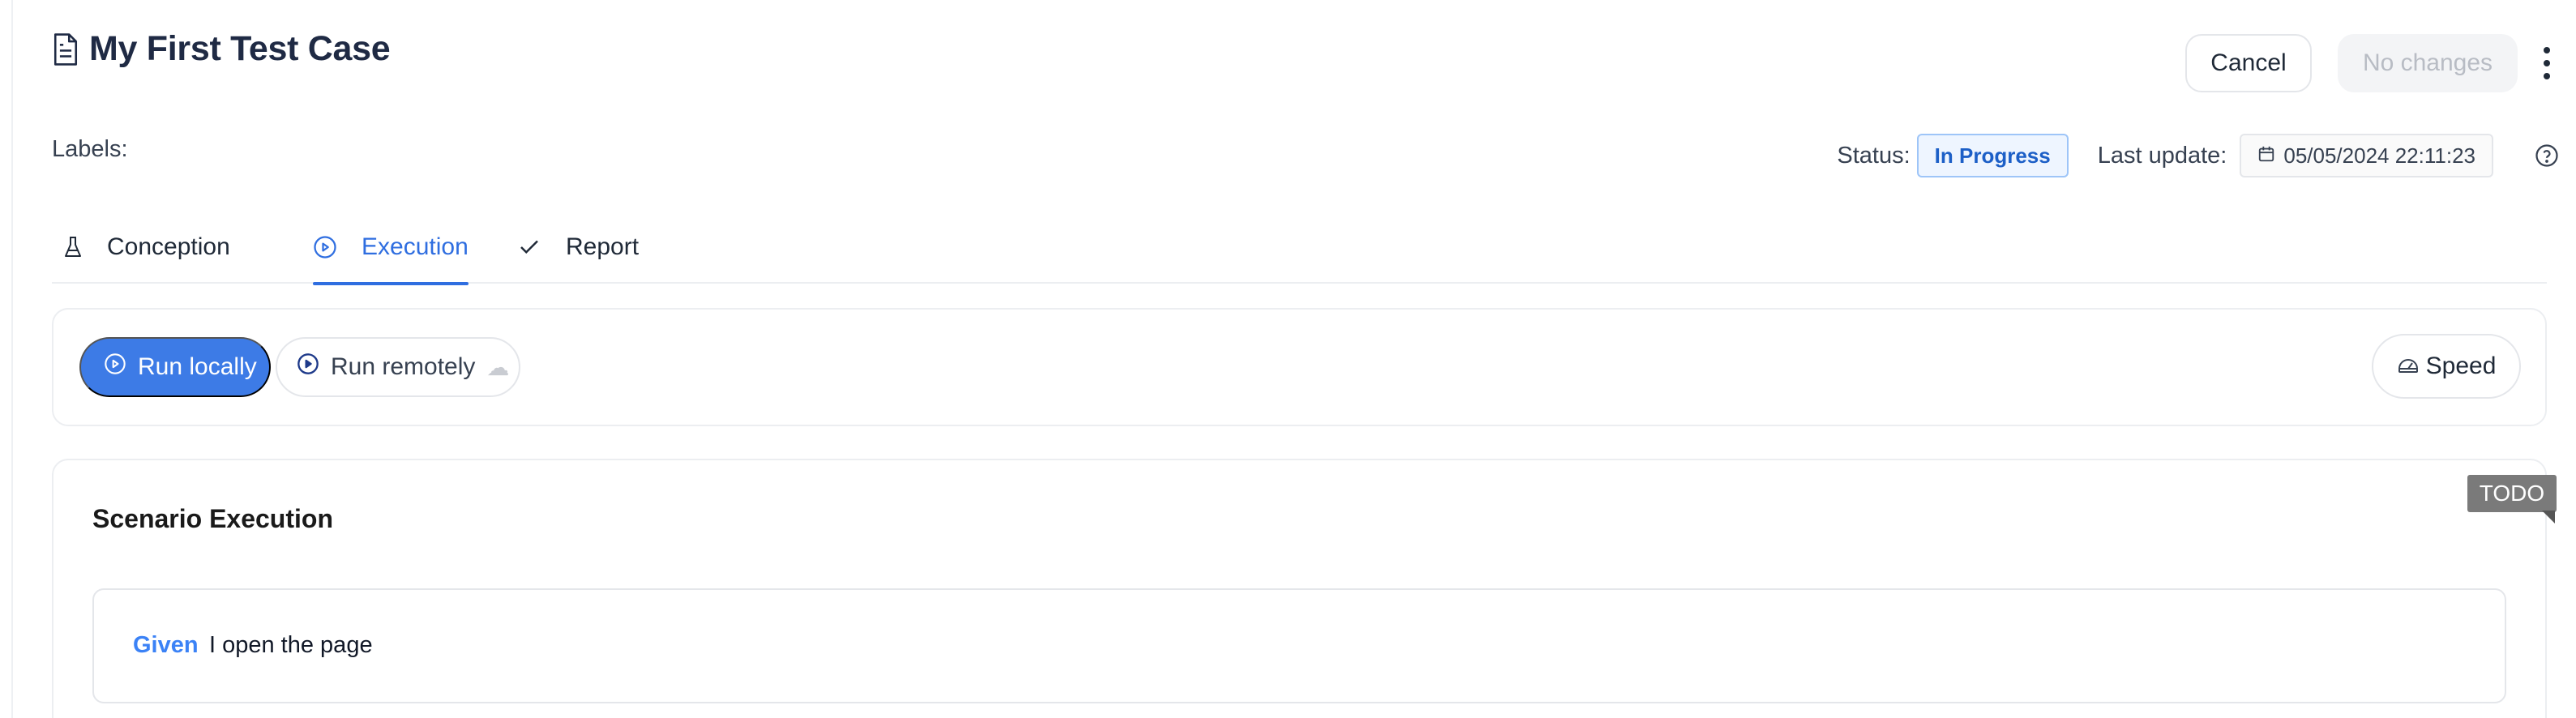 Image resolution: width=2576 pixels, height=718 pixels. I want to click on tab-execution: Execution, so click(391, 250).